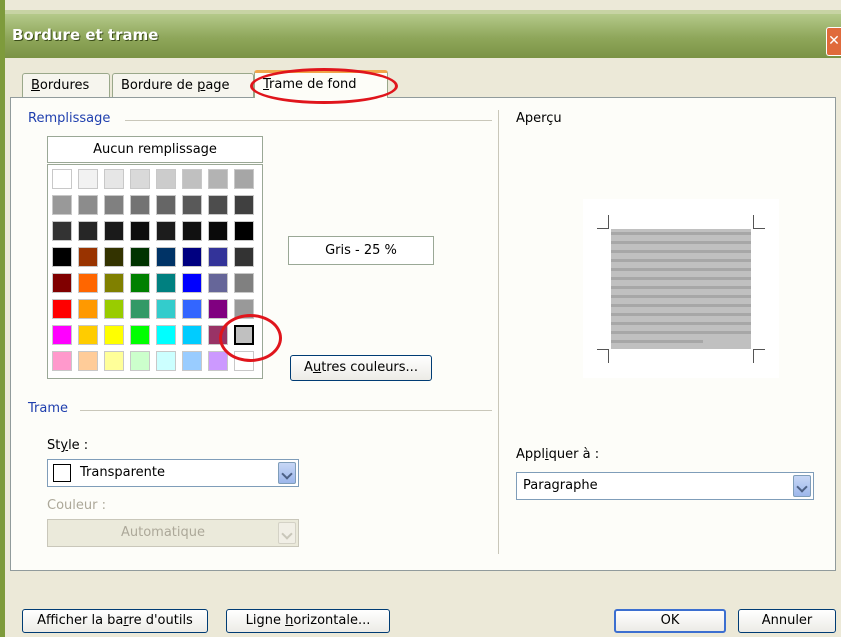 The width and height of the screenshot is (841, 637). Describe the element at coordinates (62, 473) in the screenshot. I see `style-swatch` at that location.